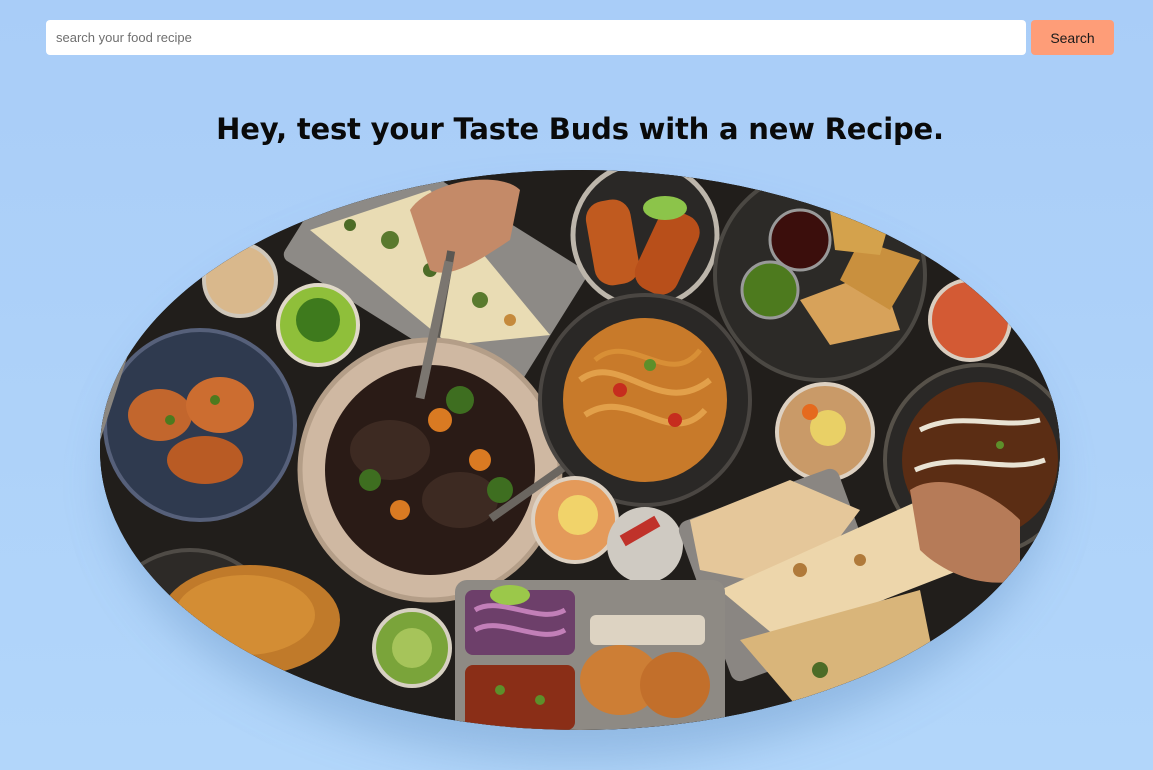 Image resolution: width=1153 pixels, height=770 pixels. Describe the element at coordinates (645, 240) in the screenshot. I see `corn-plate` at that location.